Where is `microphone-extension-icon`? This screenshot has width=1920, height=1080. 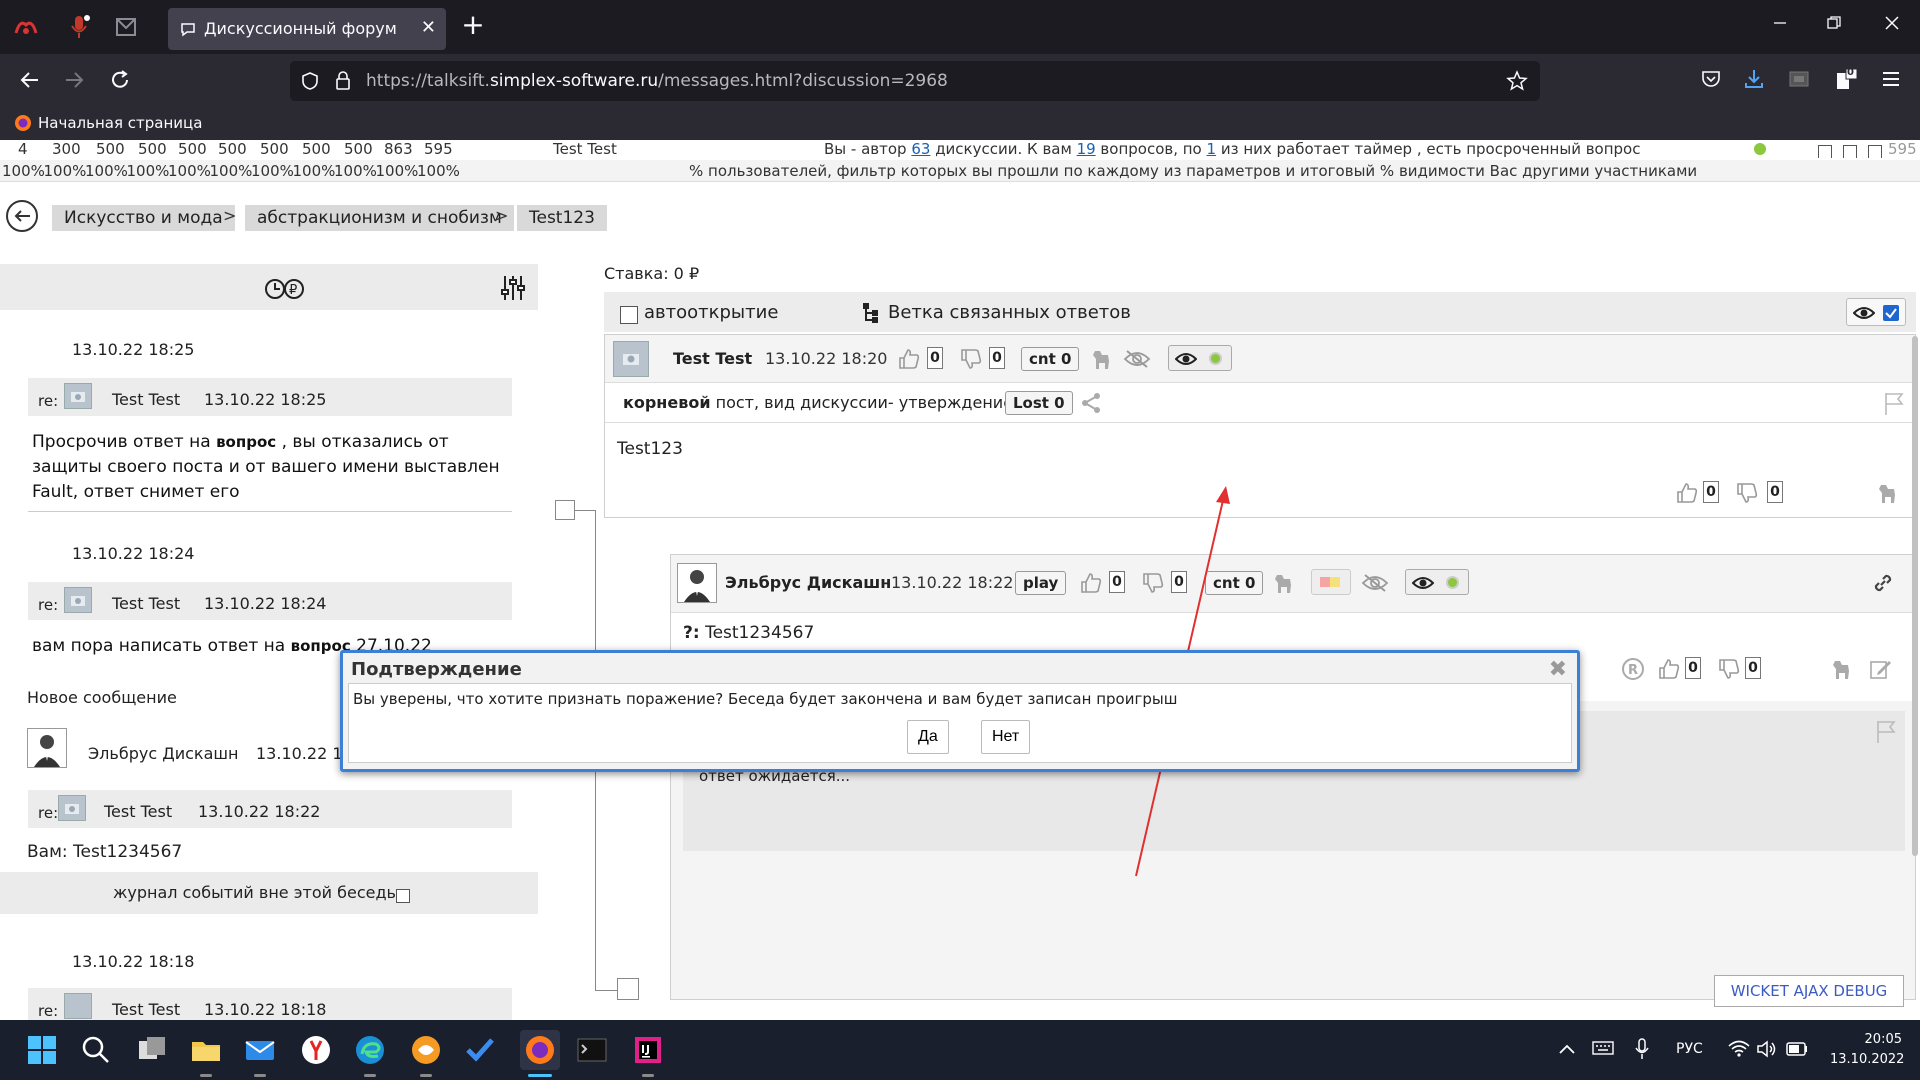 microphone-extension-icon is located at coordinates (80, 27).